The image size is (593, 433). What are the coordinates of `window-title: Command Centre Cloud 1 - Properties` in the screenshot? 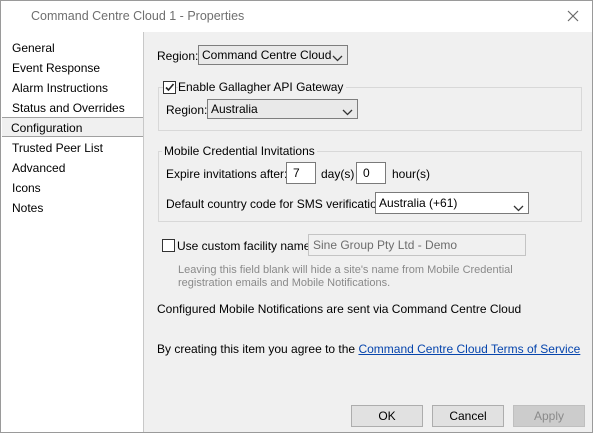 It's located at (138, 16).